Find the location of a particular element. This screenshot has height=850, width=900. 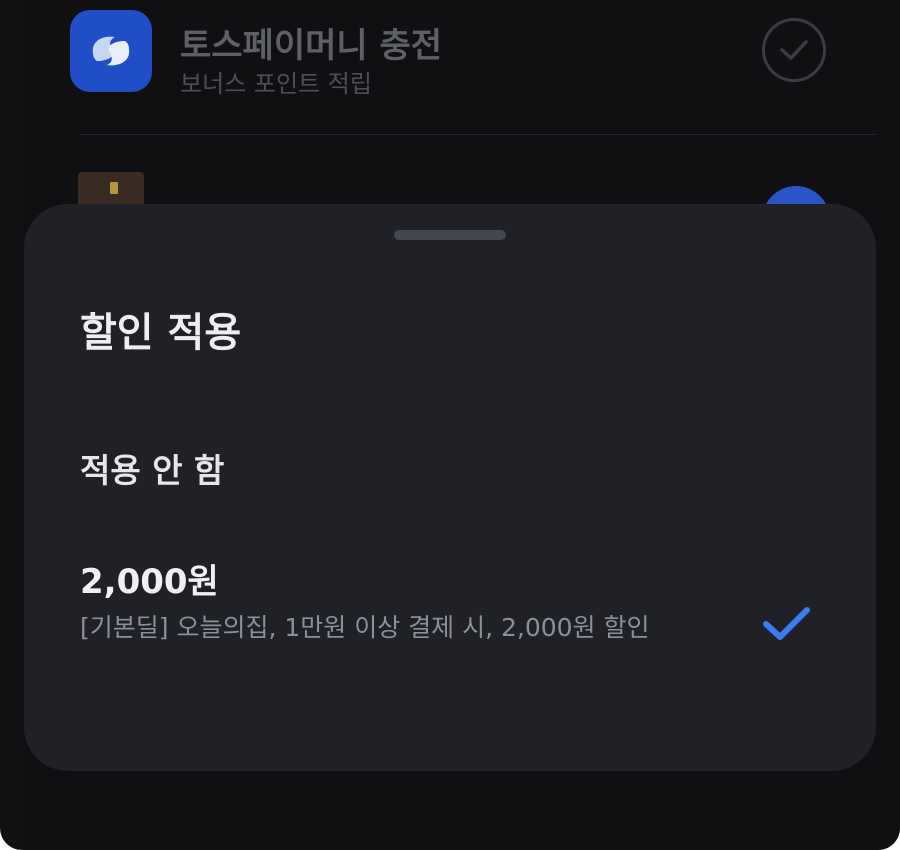

sheet-title: 할인 적용 is located at coordinates (161, 333).